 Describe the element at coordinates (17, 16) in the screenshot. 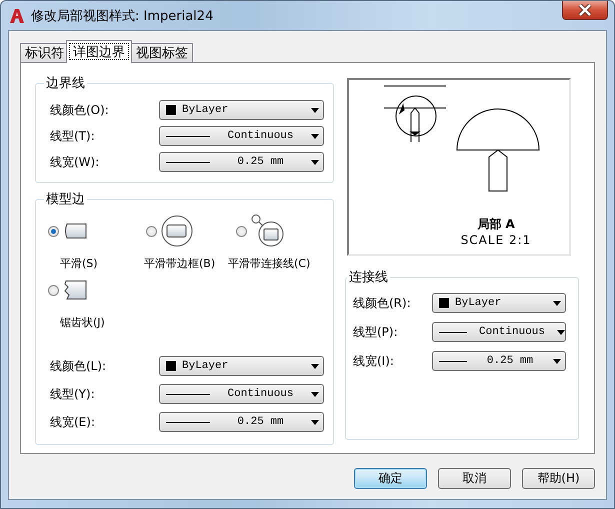

I see `app-icon` at that location.